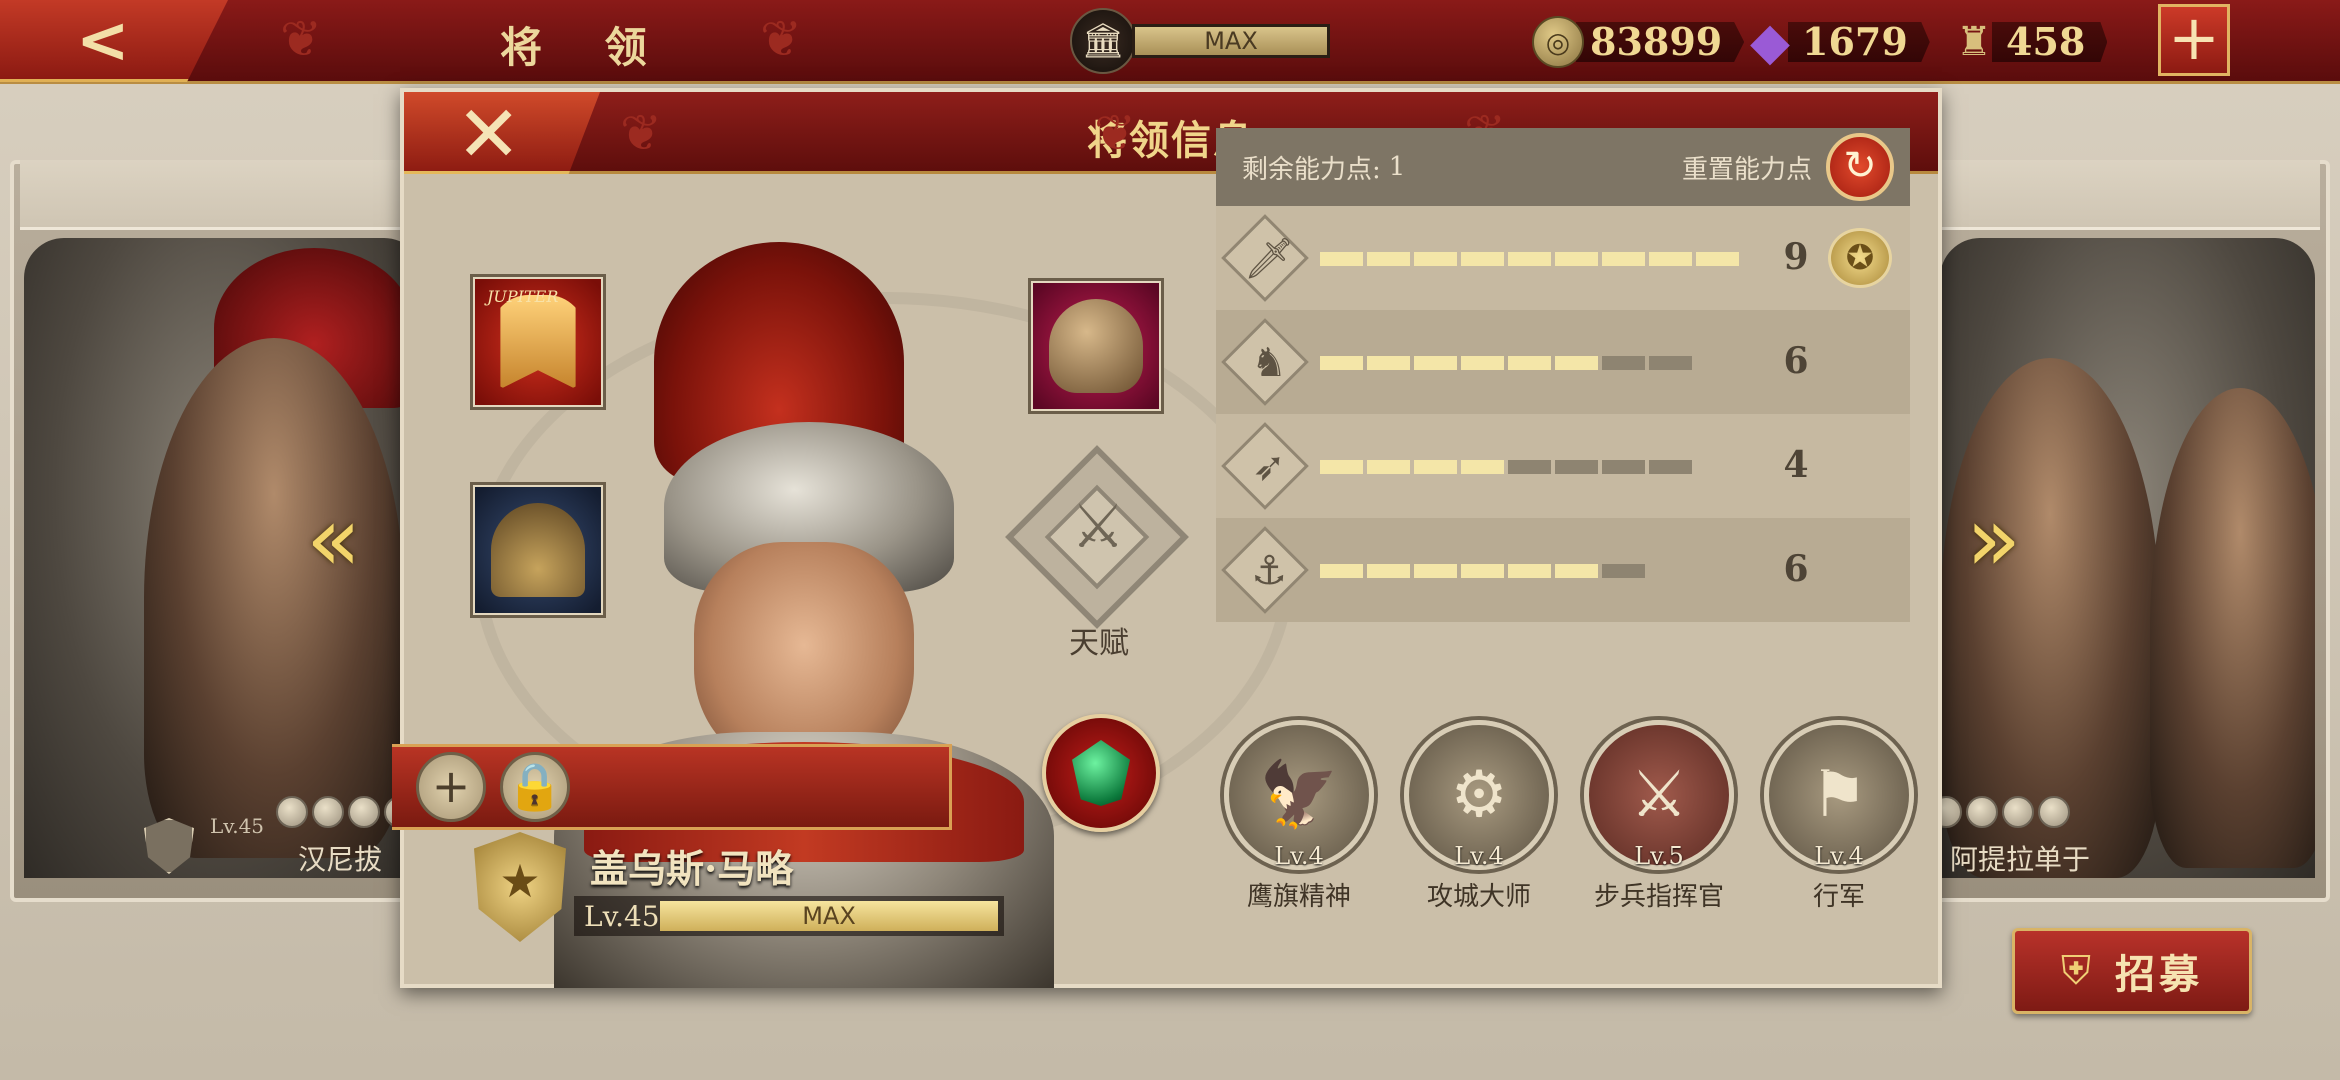  Describe the element at coordinates (2028, 42) in the screenshot. I see `token-resource: ♜ 458` at that location.